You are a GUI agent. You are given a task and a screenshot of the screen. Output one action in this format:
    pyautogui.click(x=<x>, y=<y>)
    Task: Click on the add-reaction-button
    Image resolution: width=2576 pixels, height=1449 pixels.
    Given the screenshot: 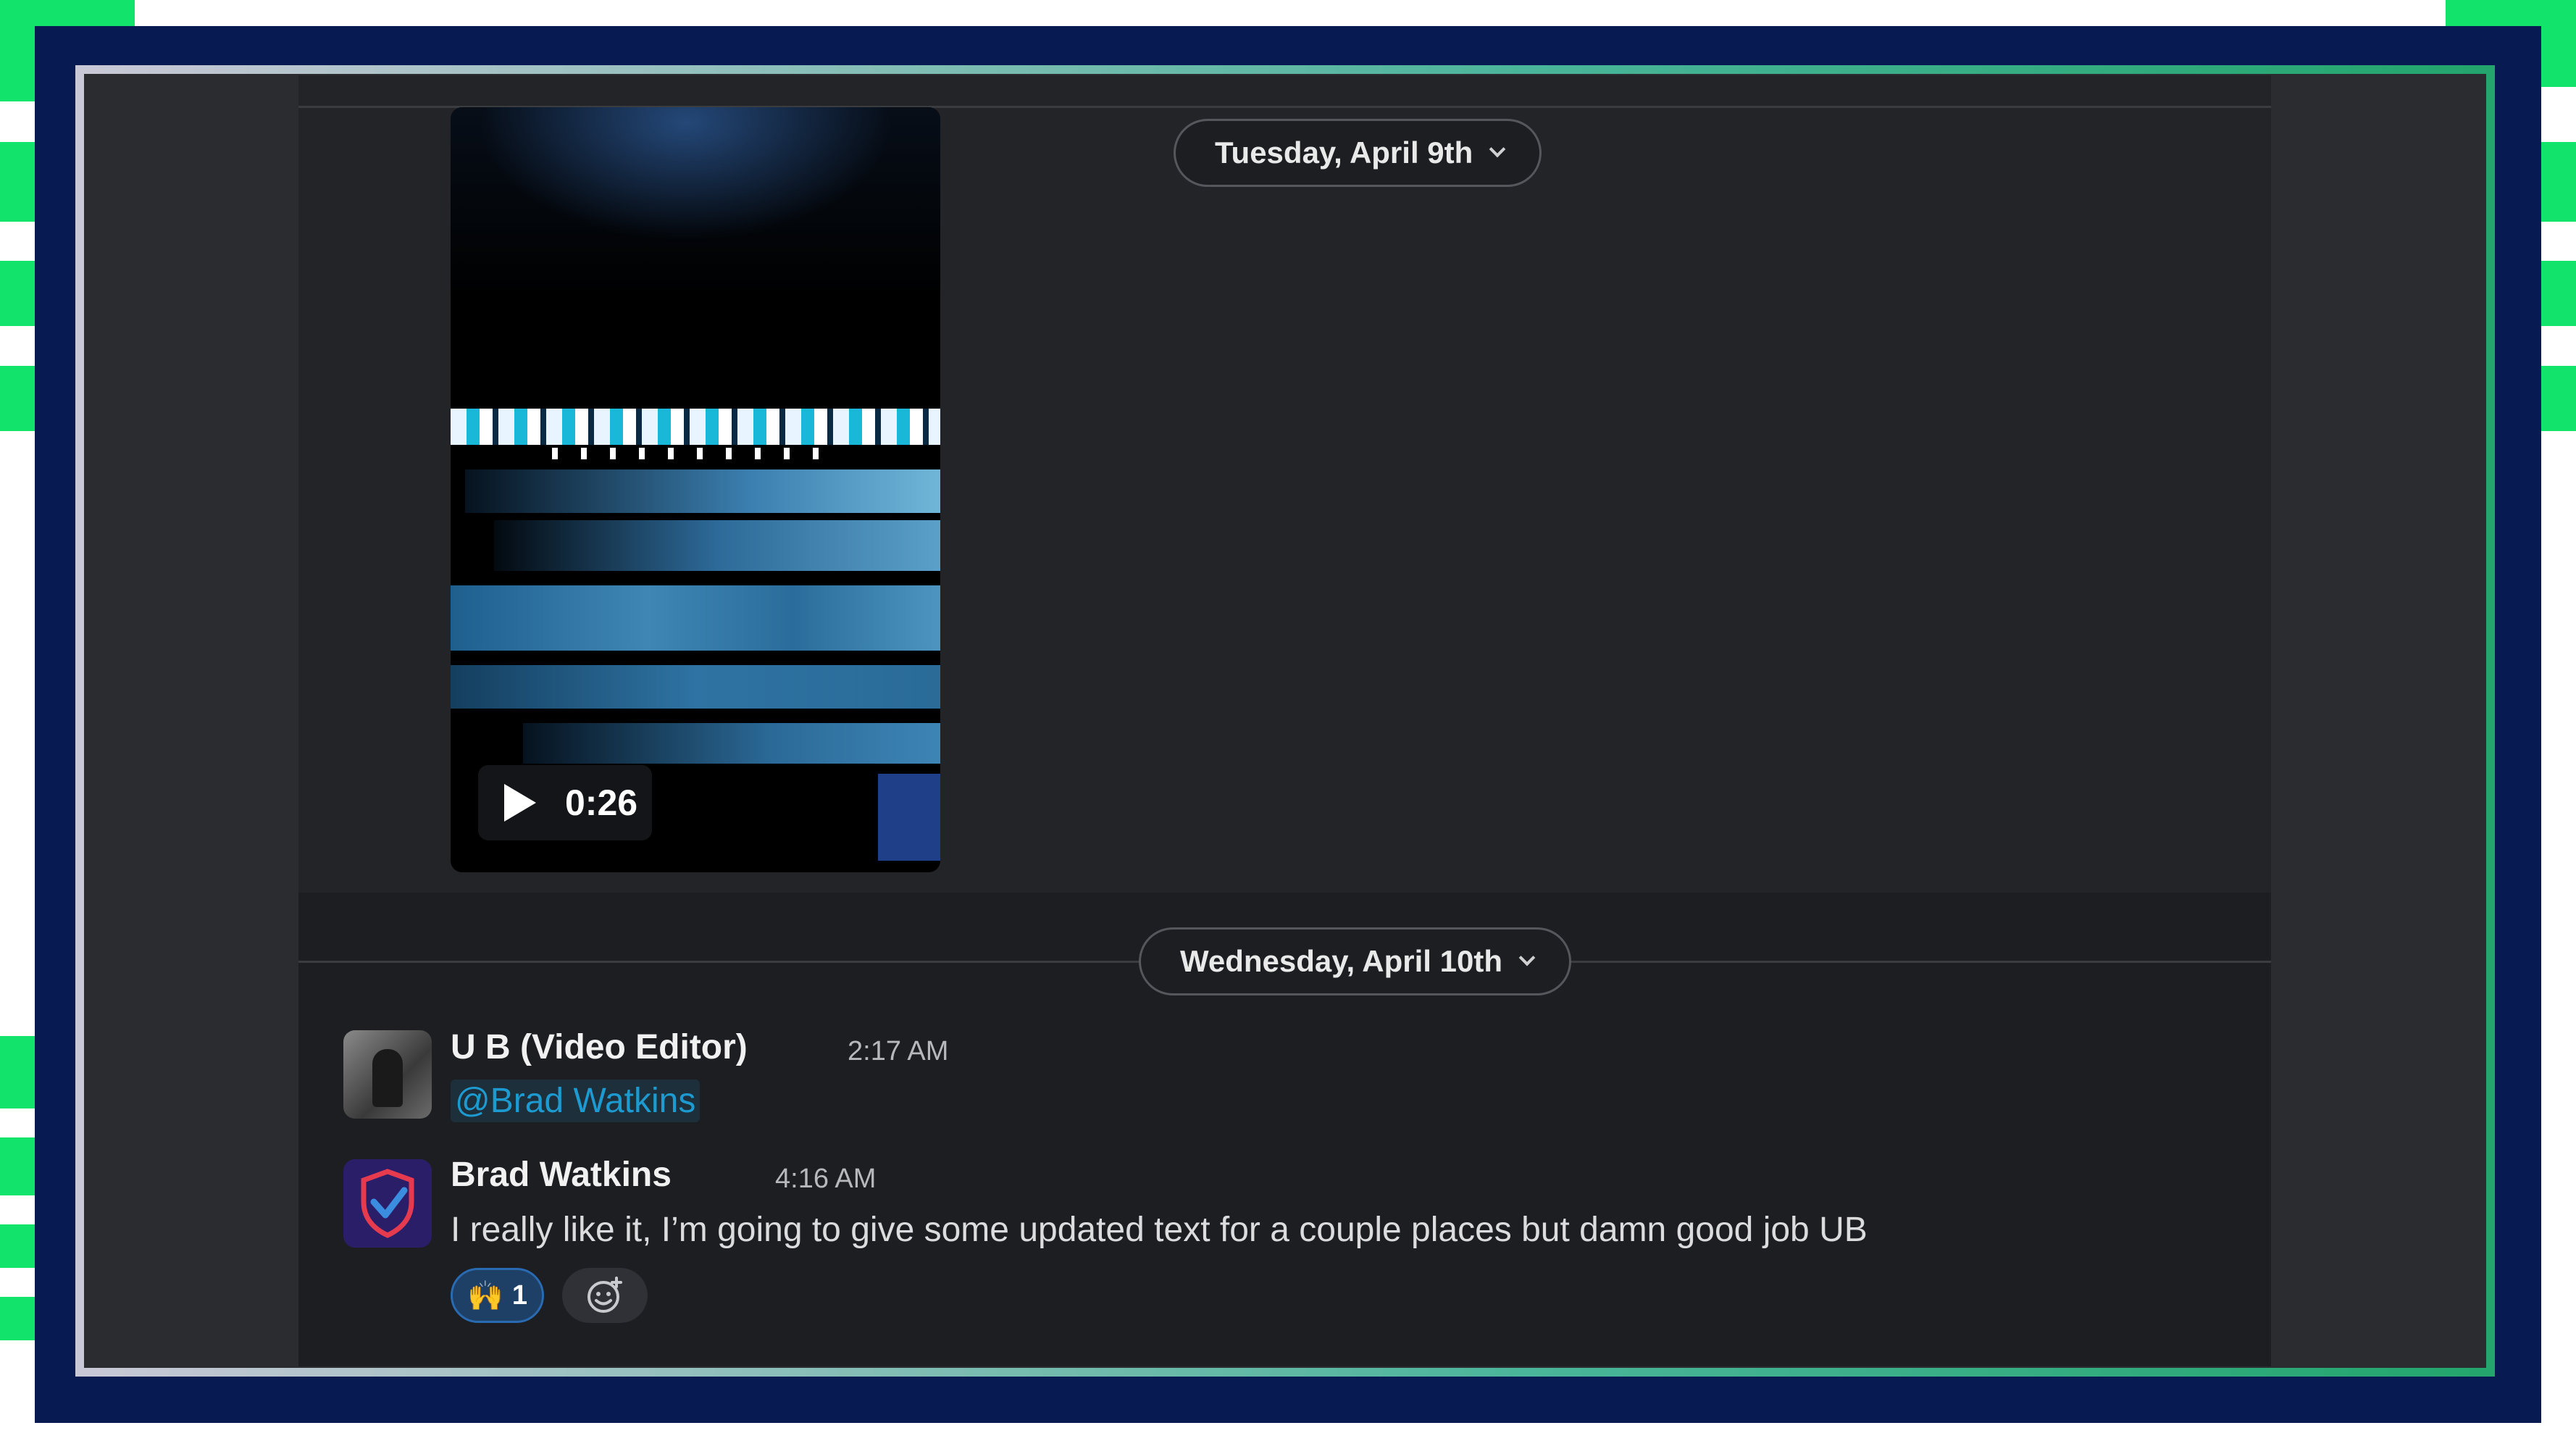 What is the action you would take?
    pyautogui.click(x=605, y=1296)
    